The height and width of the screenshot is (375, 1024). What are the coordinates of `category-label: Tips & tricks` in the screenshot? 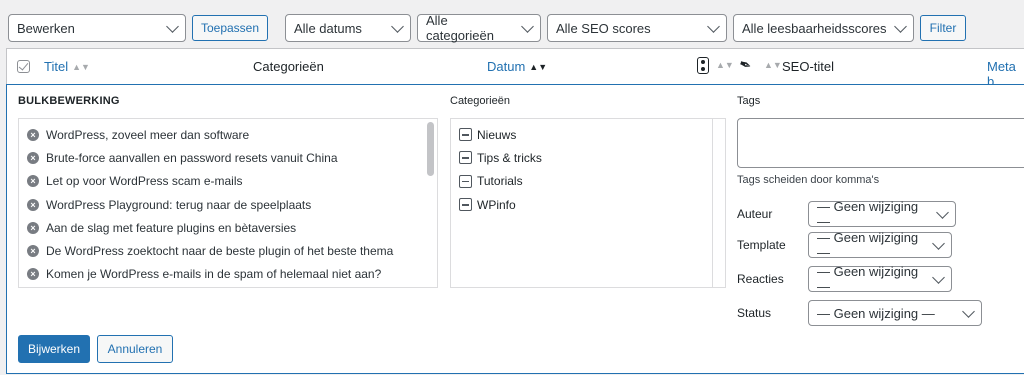 It's located at (509, 157).